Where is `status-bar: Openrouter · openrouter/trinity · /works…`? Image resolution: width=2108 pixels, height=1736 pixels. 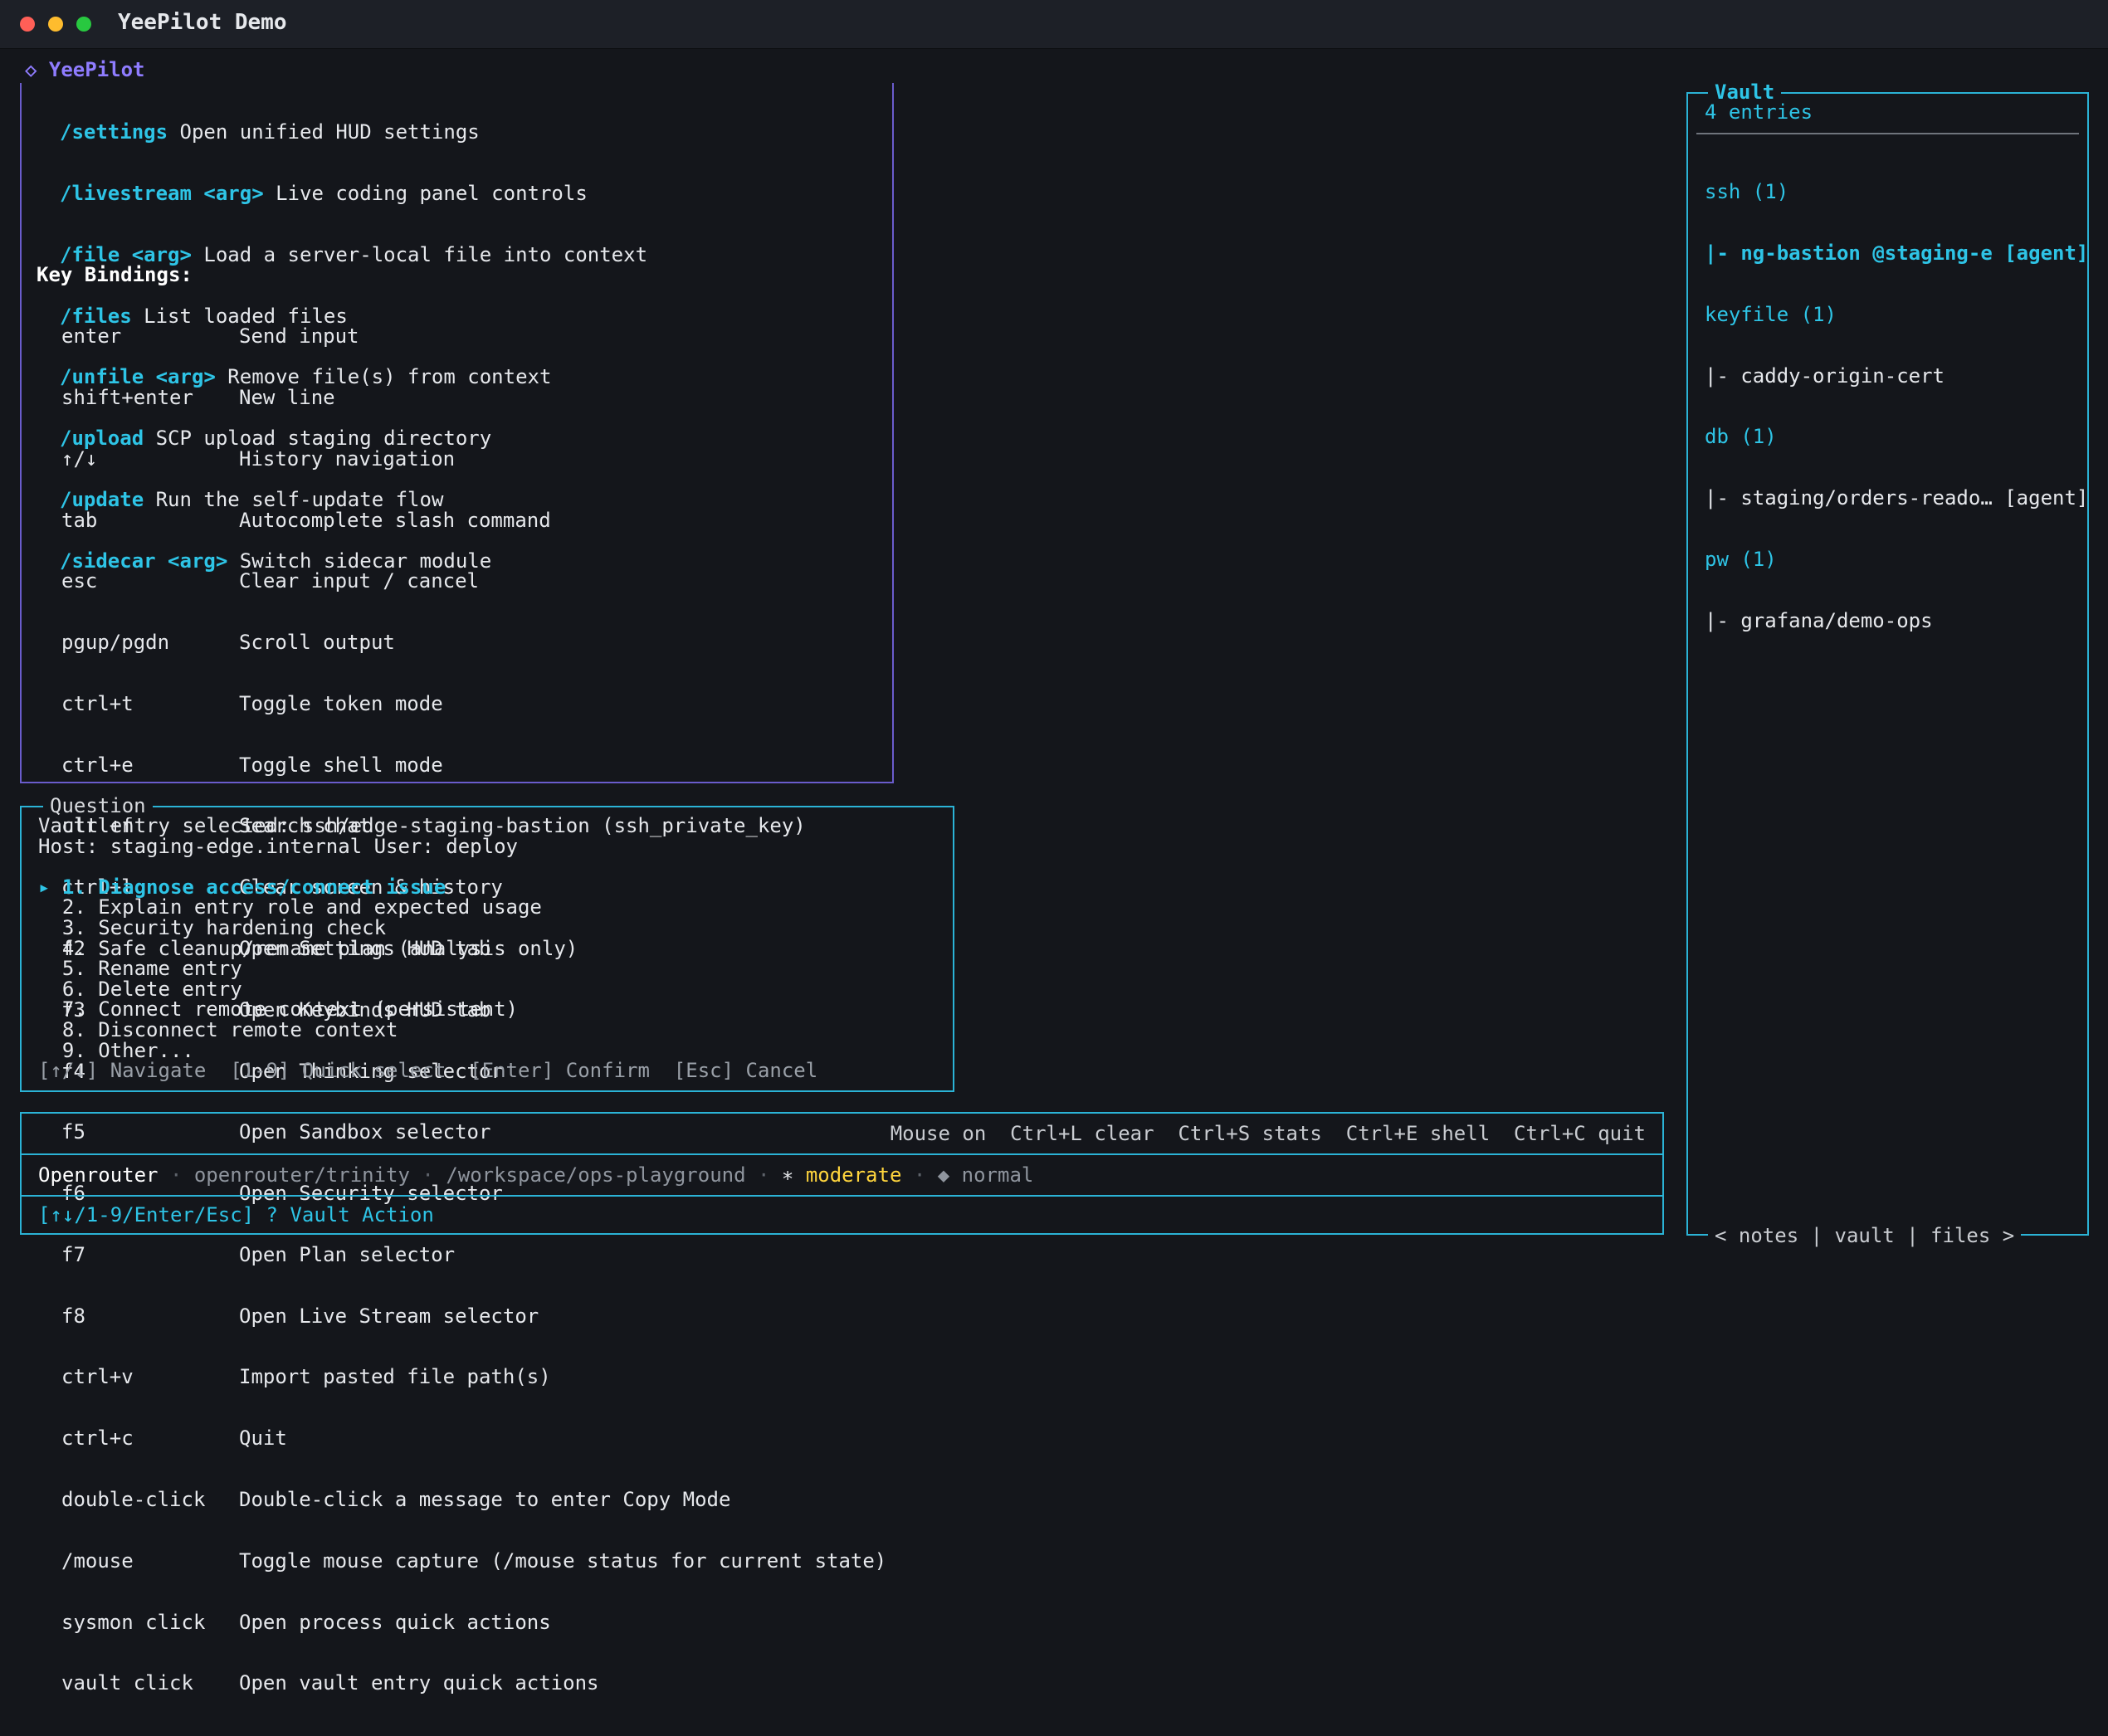 status-bar: Openrouter · openrouter/trinity · /works… is located at coordinates (842, 1174).